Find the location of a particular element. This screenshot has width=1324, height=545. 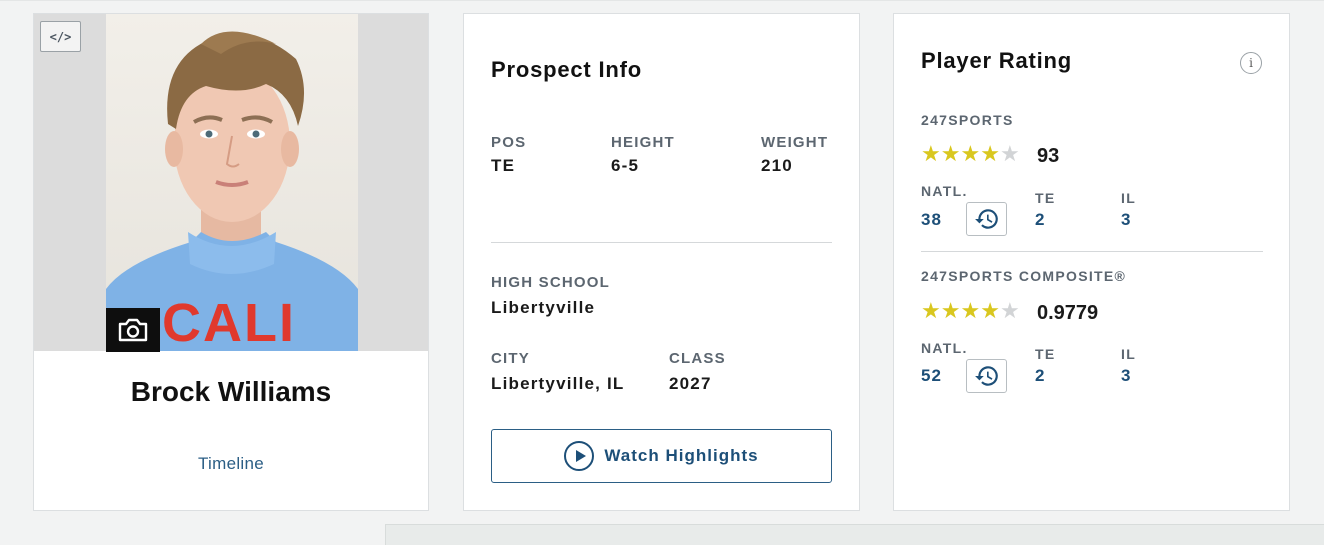

composite-stars: ★ ★ ★ ★ ★ is located at coordinates (970, 312).